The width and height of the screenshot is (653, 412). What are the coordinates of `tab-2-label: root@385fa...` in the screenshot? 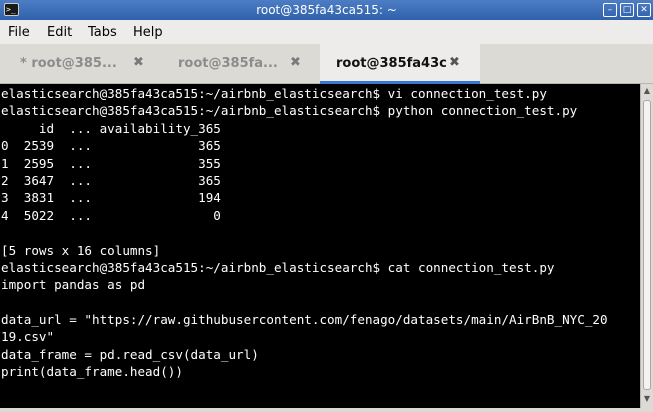 It's located at (228, 63).